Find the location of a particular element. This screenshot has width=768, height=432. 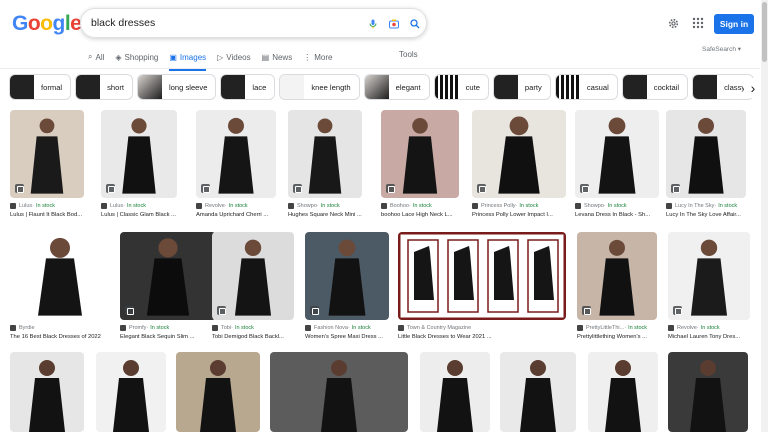

header-divider is located at coordinates (380, 68).